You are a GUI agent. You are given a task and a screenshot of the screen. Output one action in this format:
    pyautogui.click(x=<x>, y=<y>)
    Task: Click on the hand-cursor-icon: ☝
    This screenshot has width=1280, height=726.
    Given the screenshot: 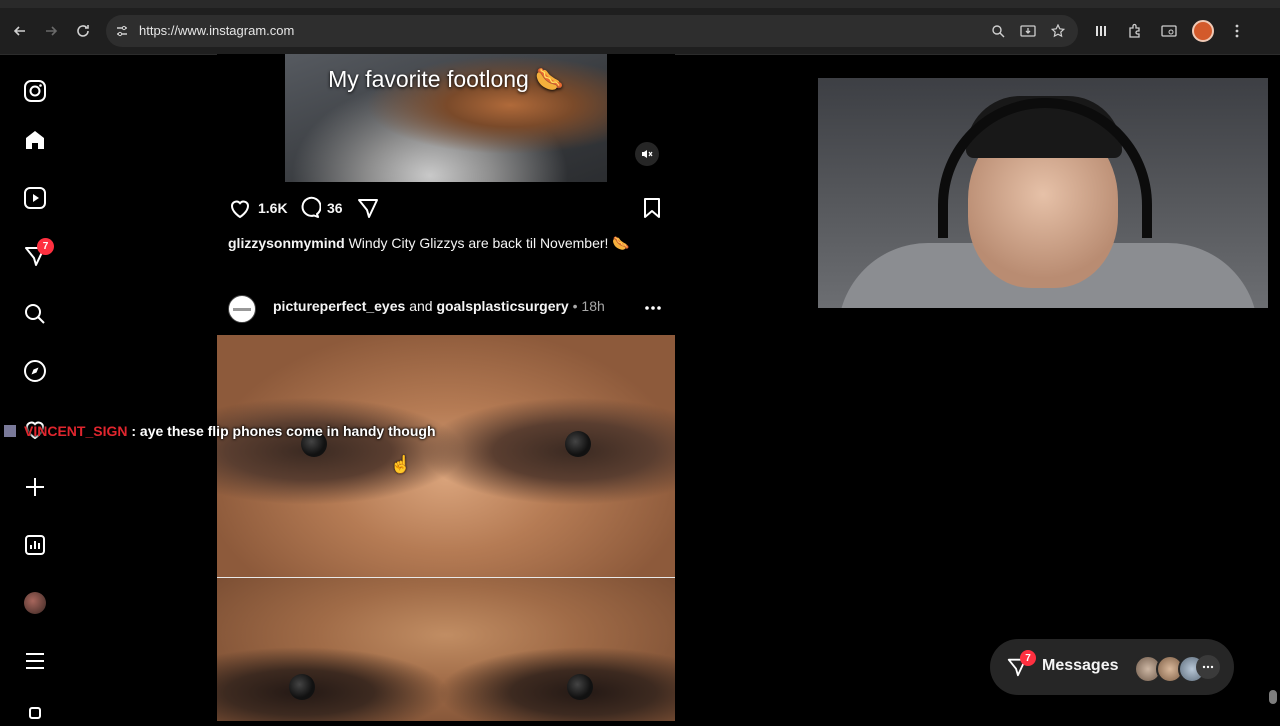 What is the action you would take?
    pyautogui.click(x=401, y=464)
    